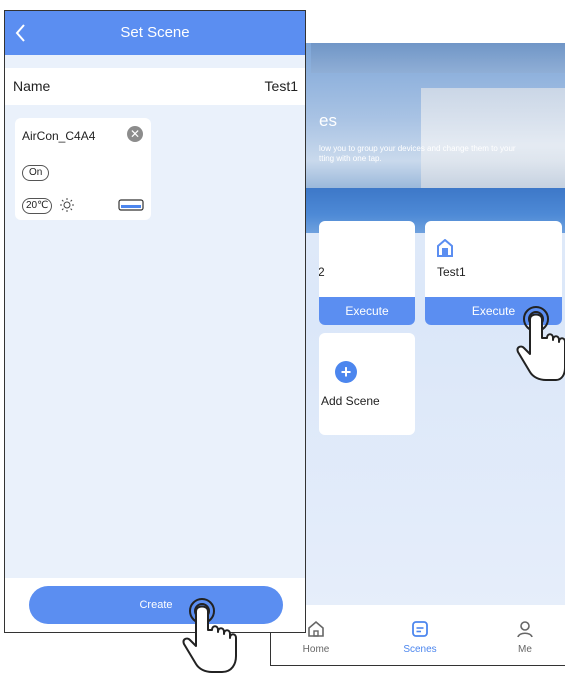 The image size is (565, 676). Describe the element at coordinates (346, 372) in the screenshot. I see `plus-icon: +` at that location.